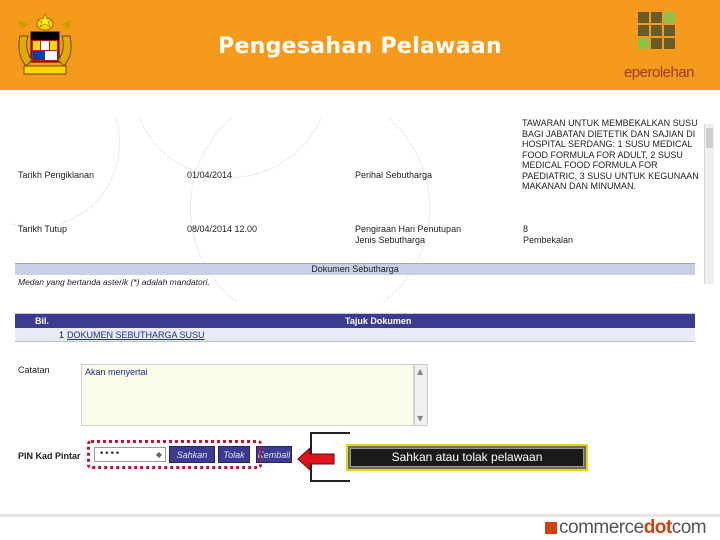 The height and width of the screenshot is (540, 720). Describe the element at coordinates (408, 229) in the screenshot. I see `field-label-pengiraan-hari: Pengiraan Hari Penutupan` at that location.